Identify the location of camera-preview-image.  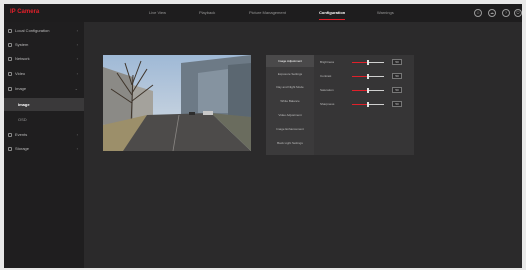
(177, 103).